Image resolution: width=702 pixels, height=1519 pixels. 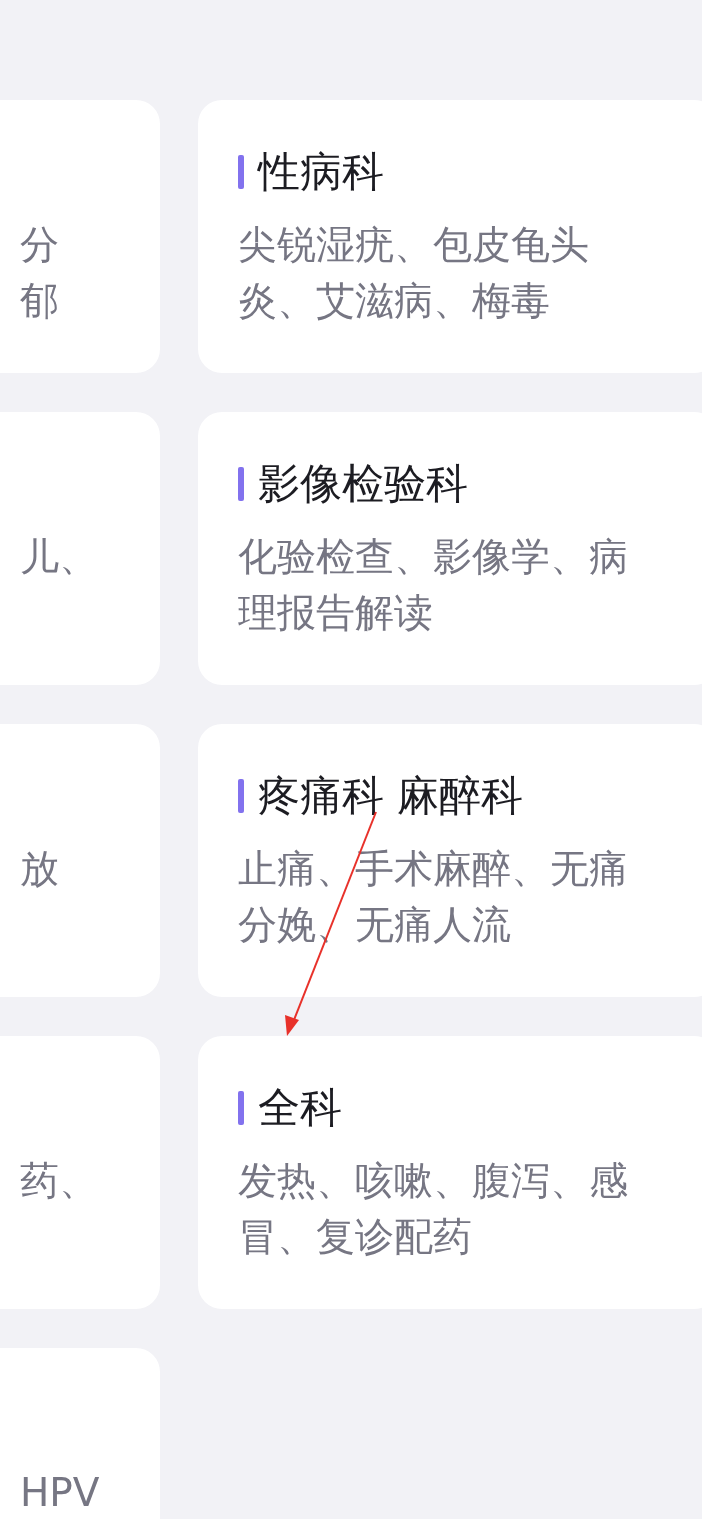 What do you see at coordinates (80, 860) in the screenshot?
I see `department-card: 放` at bounding box center [80, 860].